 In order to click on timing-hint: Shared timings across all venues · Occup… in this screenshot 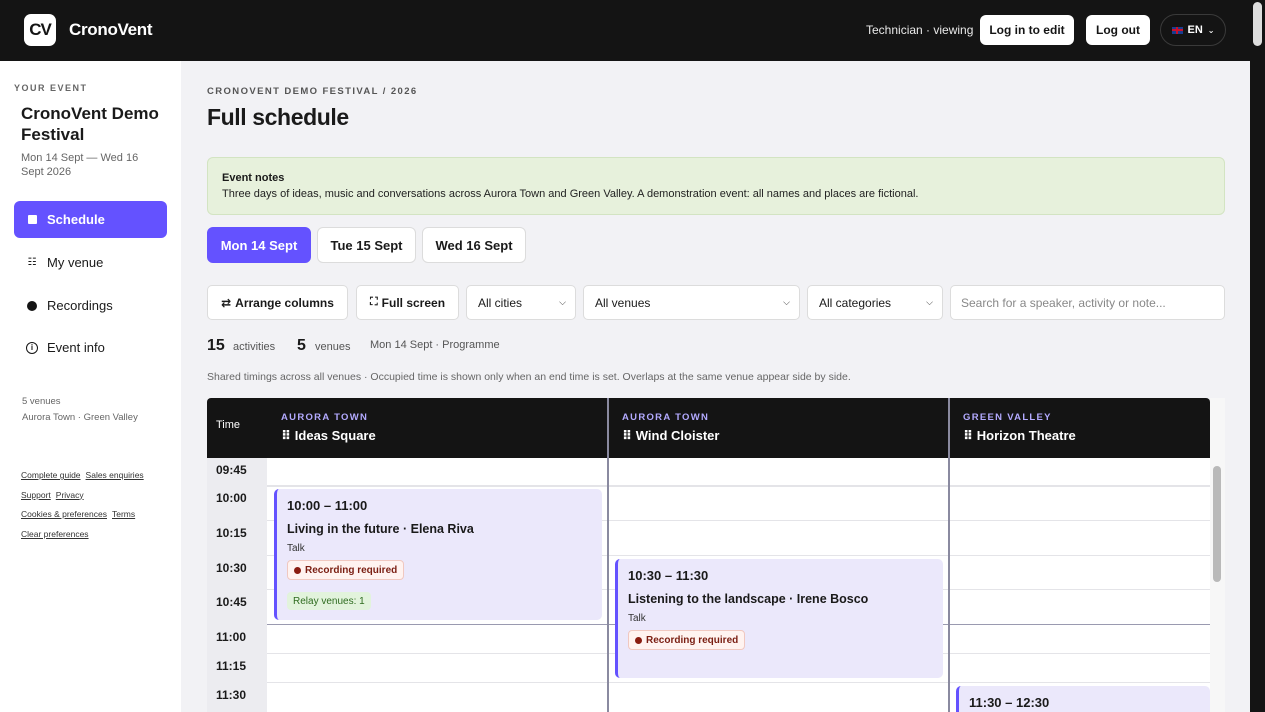, I will do `click(529, 377)`.